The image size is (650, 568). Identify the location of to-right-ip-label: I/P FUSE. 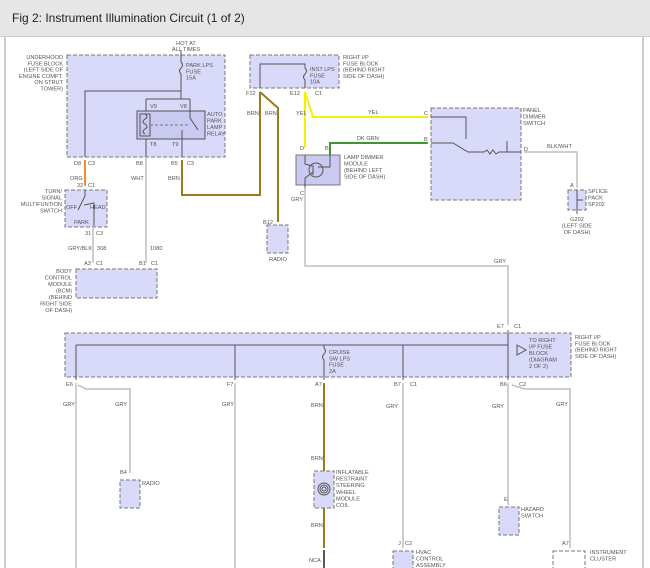
(540, 348).